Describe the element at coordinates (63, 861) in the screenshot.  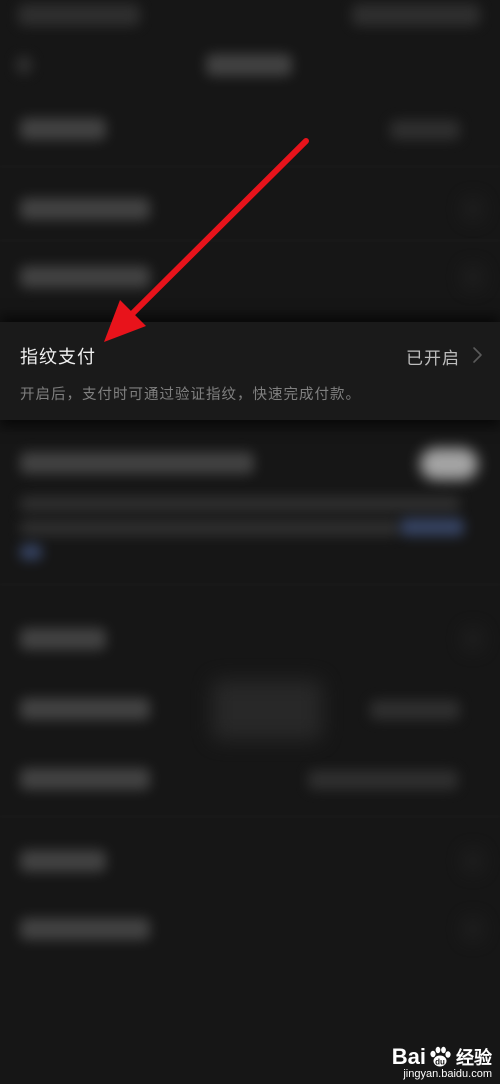
I see `blurred-row-7-label` at that location.